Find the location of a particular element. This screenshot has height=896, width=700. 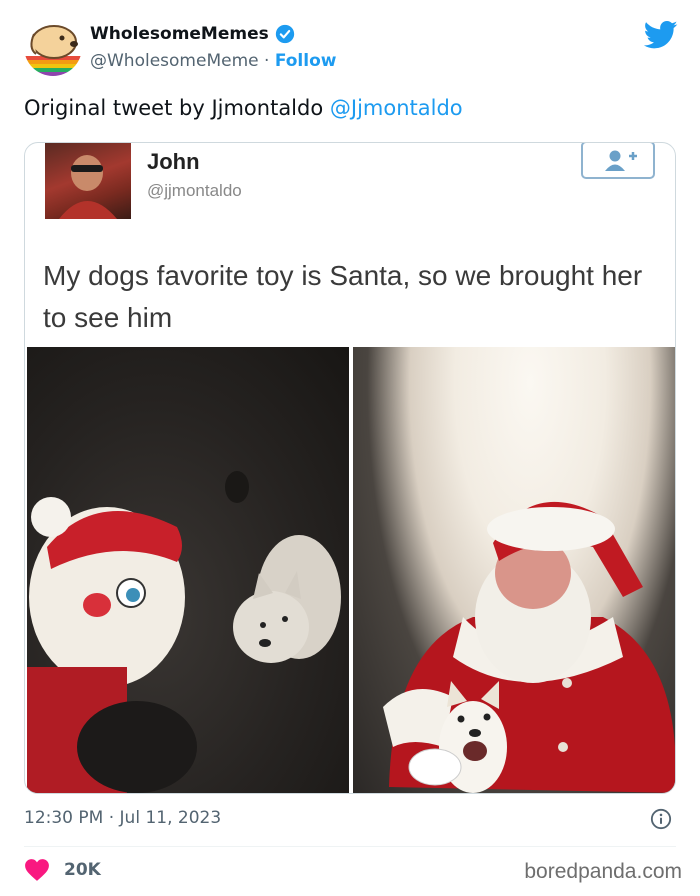

embedded-name: John is located at coordinates (173, 161).